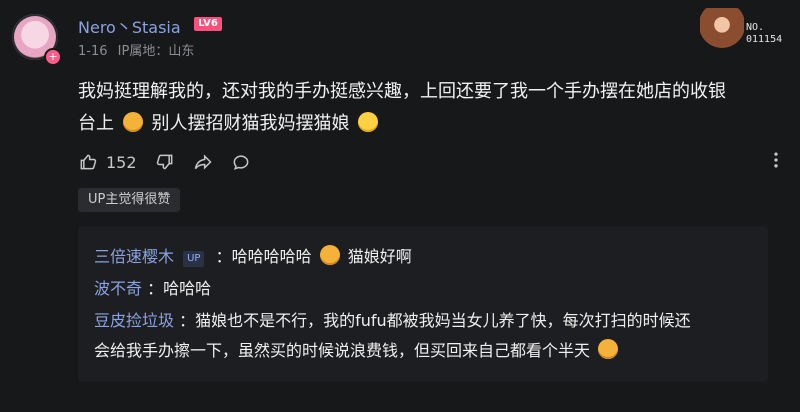  I want to click on comment-date: 1-16, so click(93, 51).